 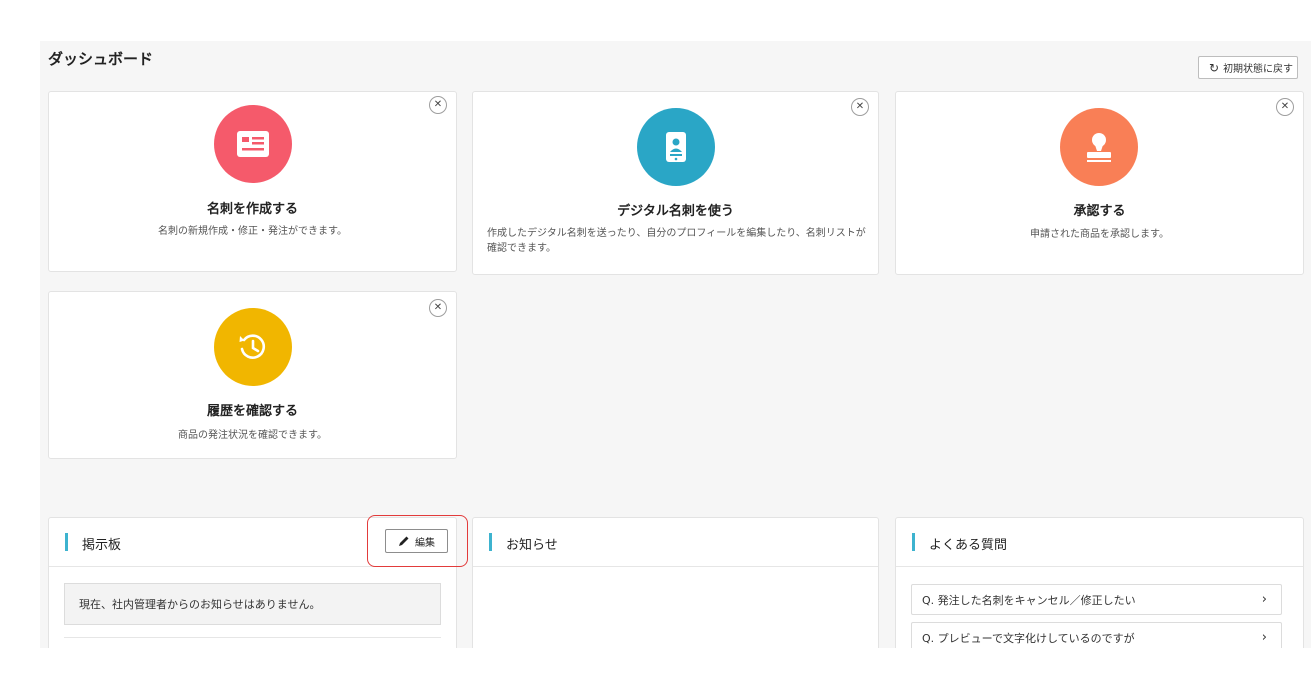 What do you see at coordinates (1258, 69) in the screenshot?
I see `reset-layout-label: 初期状態に戻す` at bounding box center [1258, 69].